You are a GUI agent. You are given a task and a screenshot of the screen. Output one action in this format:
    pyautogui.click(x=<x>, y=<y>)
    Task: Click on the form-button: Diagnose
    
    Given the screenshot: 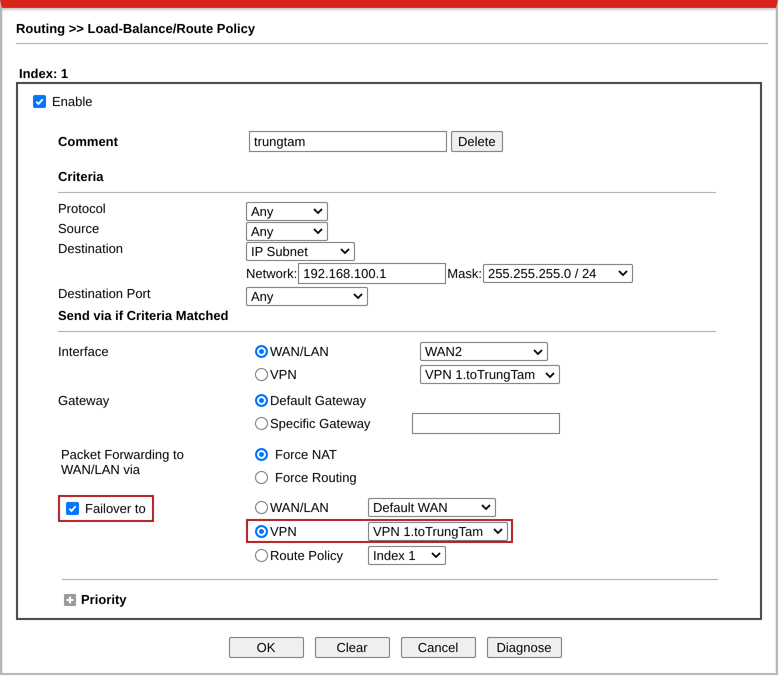 What is the action you would take?
    pyautogui.click(x=524, y=647)
    